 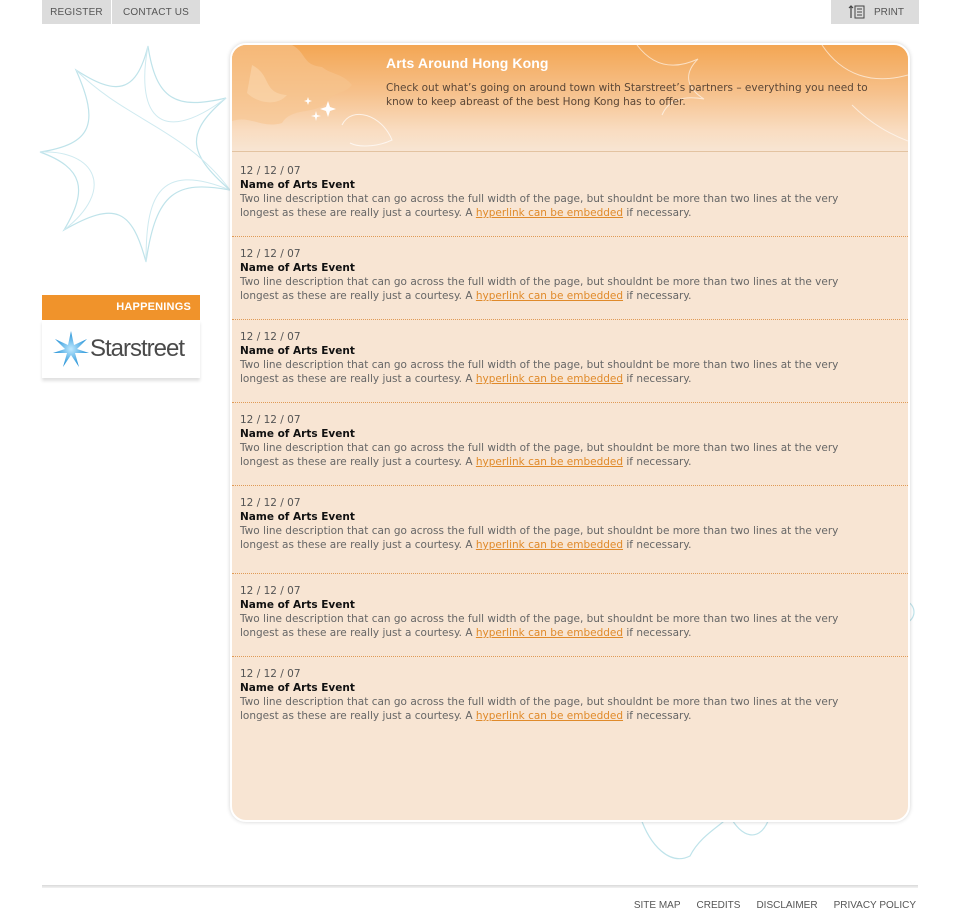 I want to click on star-outline-decoration, so click(x=136, y=154).